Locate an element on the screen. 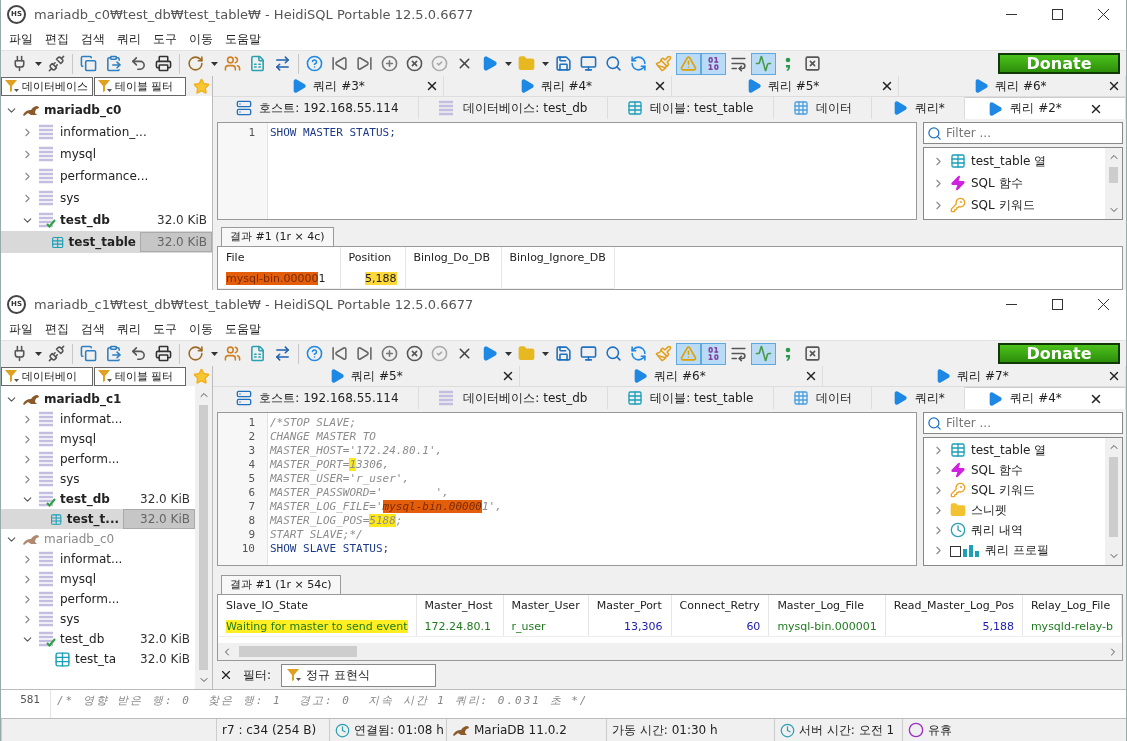 This screenshot has height=741, width=1127. column-header: Master_User is located at coordinates (546, 605).